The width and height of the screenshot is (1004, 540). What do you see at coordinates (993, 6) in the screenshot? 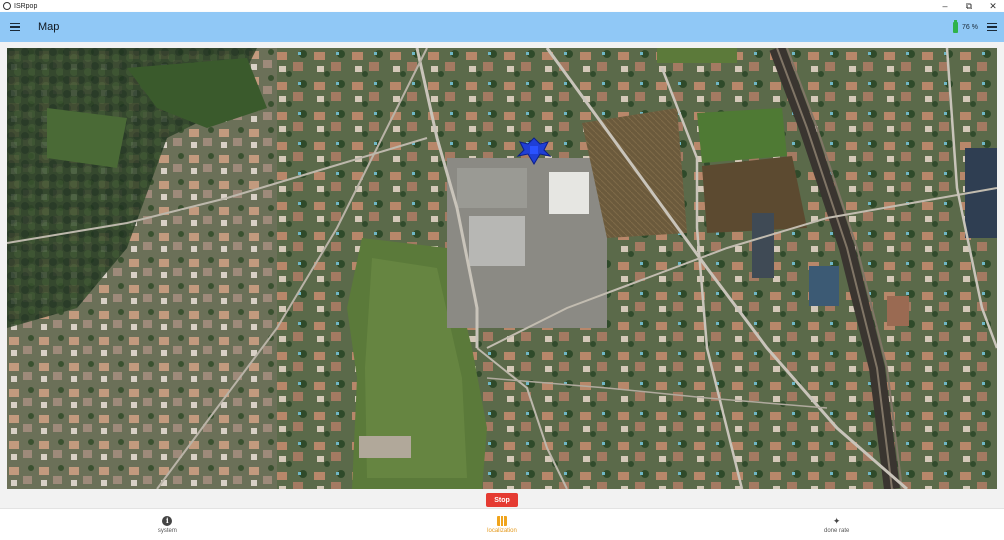
I see `close-icon: ✕` at bounding box center [993, 6].